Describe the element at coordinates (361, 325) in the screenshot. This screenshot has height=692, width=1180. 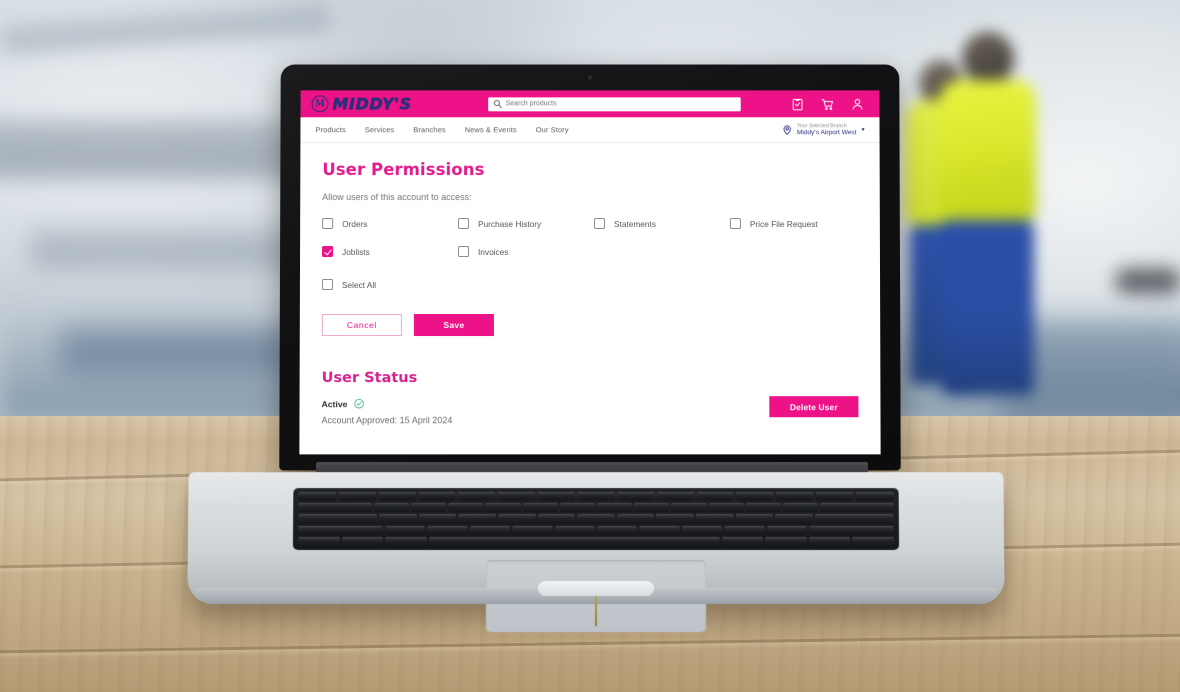
I see `cancel-button: Cancel` at that location.